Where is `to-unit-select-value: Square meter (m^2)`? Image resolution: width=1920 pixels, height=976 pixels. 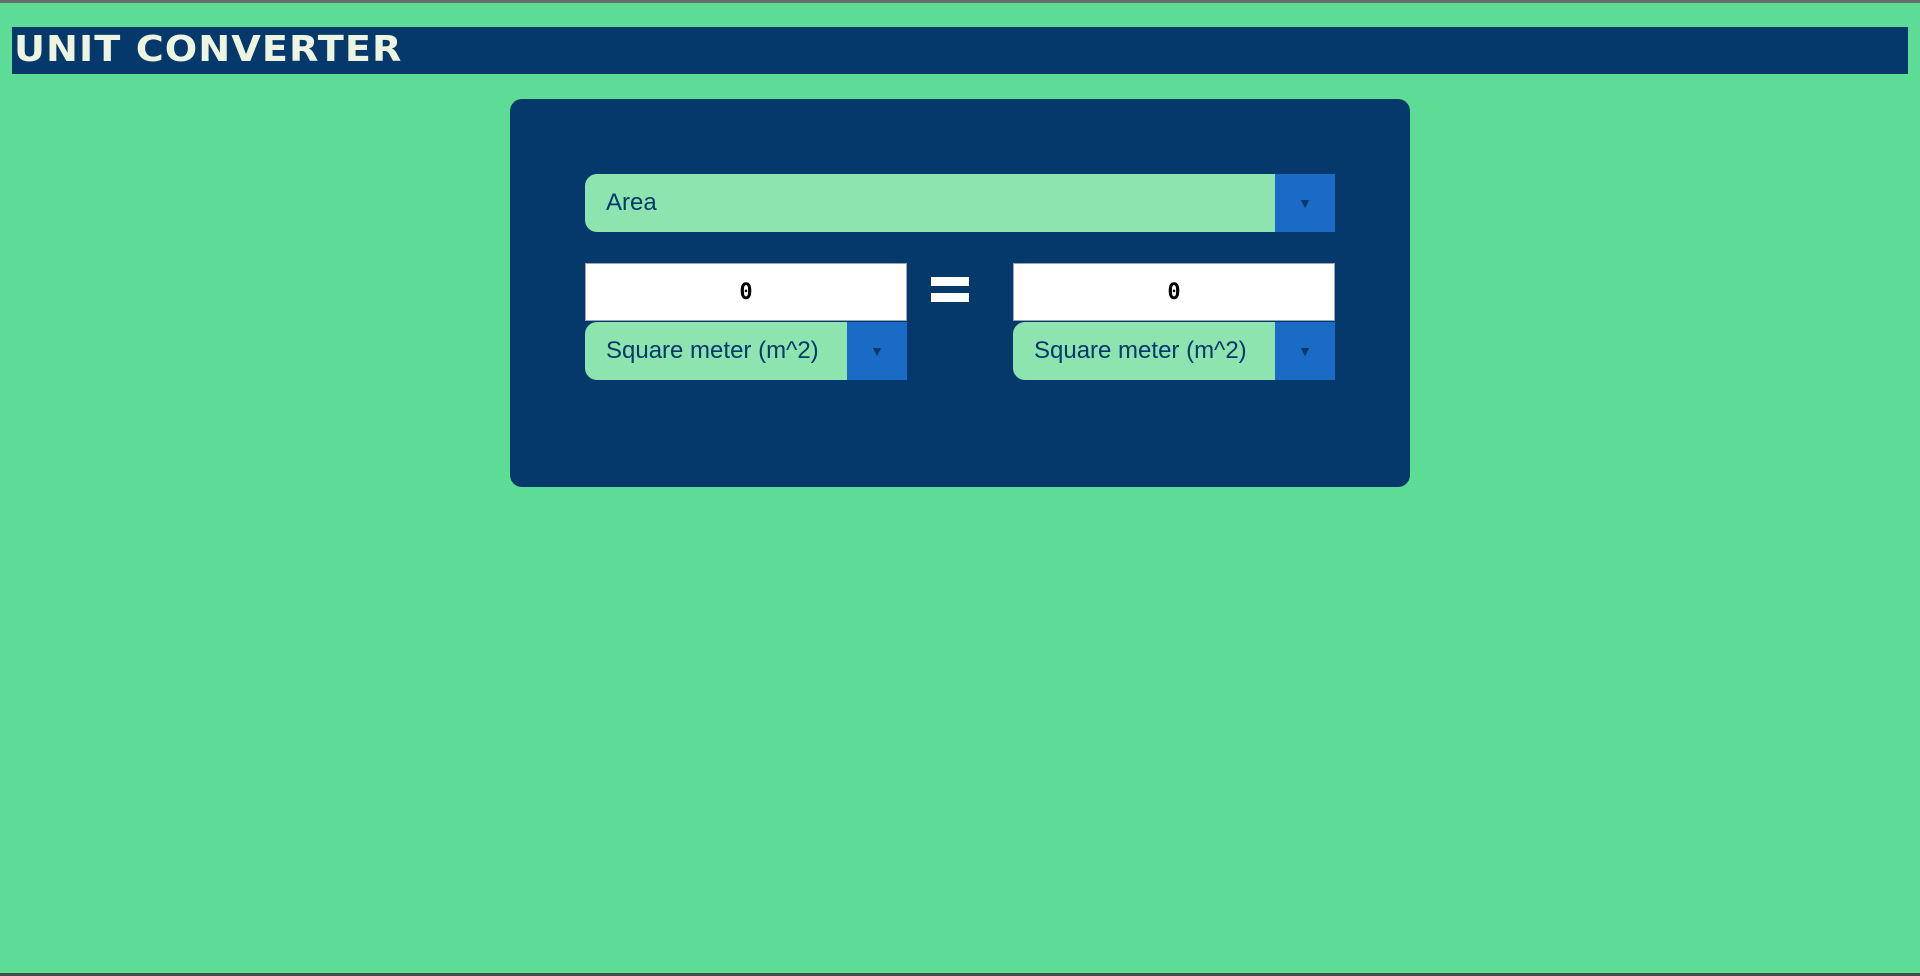 to-unit-select-value: Square meter (m^2) is located at coordinates (1140, 350).